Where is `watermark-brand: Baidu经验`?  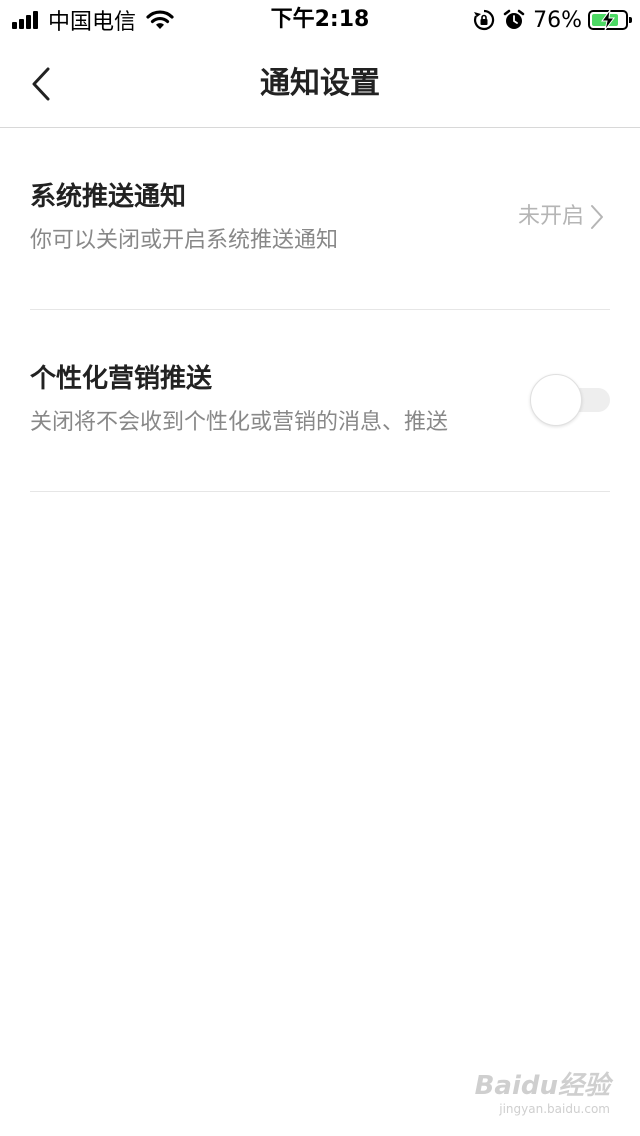 watermark-brand: Baidu经验 is located at coordinates (542, 1086).